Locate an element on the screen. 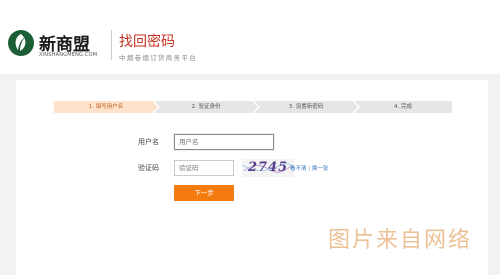 The height and width of the screenshot is (275, 500). logo-subtext: XINSHANGMENG.COM is located at coordinates (68, 55).